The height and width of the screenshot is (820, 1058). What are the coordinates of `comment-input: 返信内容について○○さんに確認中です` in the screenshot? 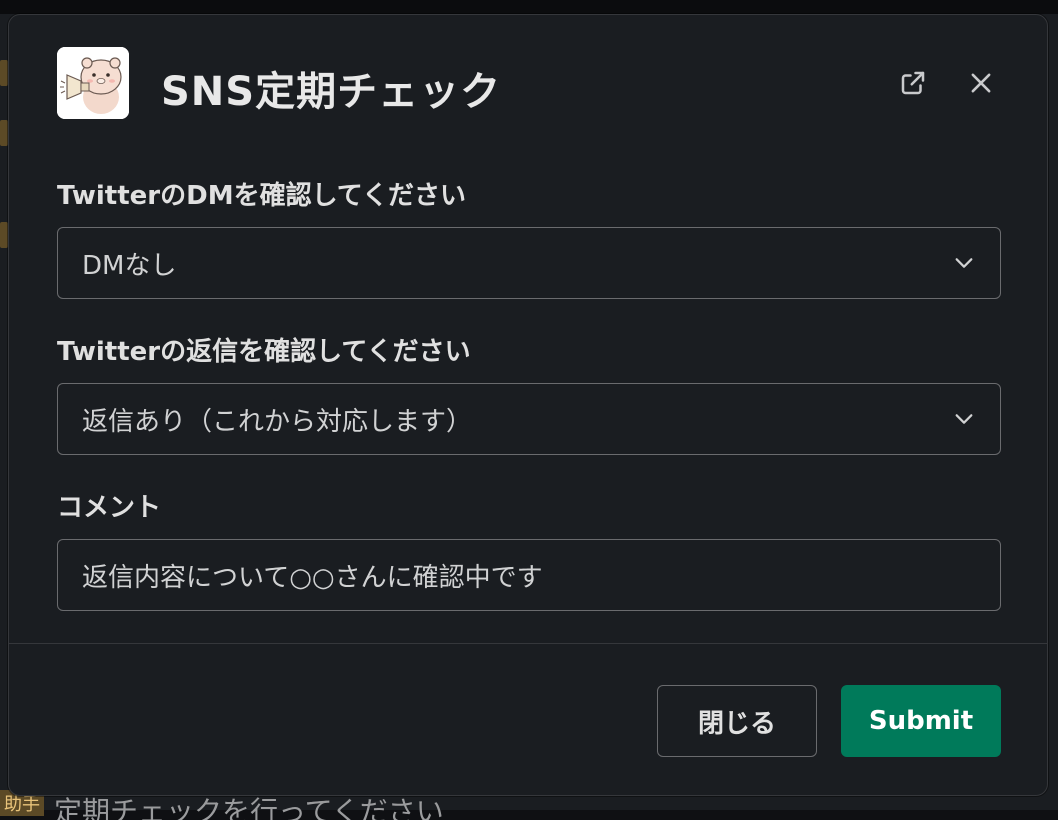 It's located at (529, 575).